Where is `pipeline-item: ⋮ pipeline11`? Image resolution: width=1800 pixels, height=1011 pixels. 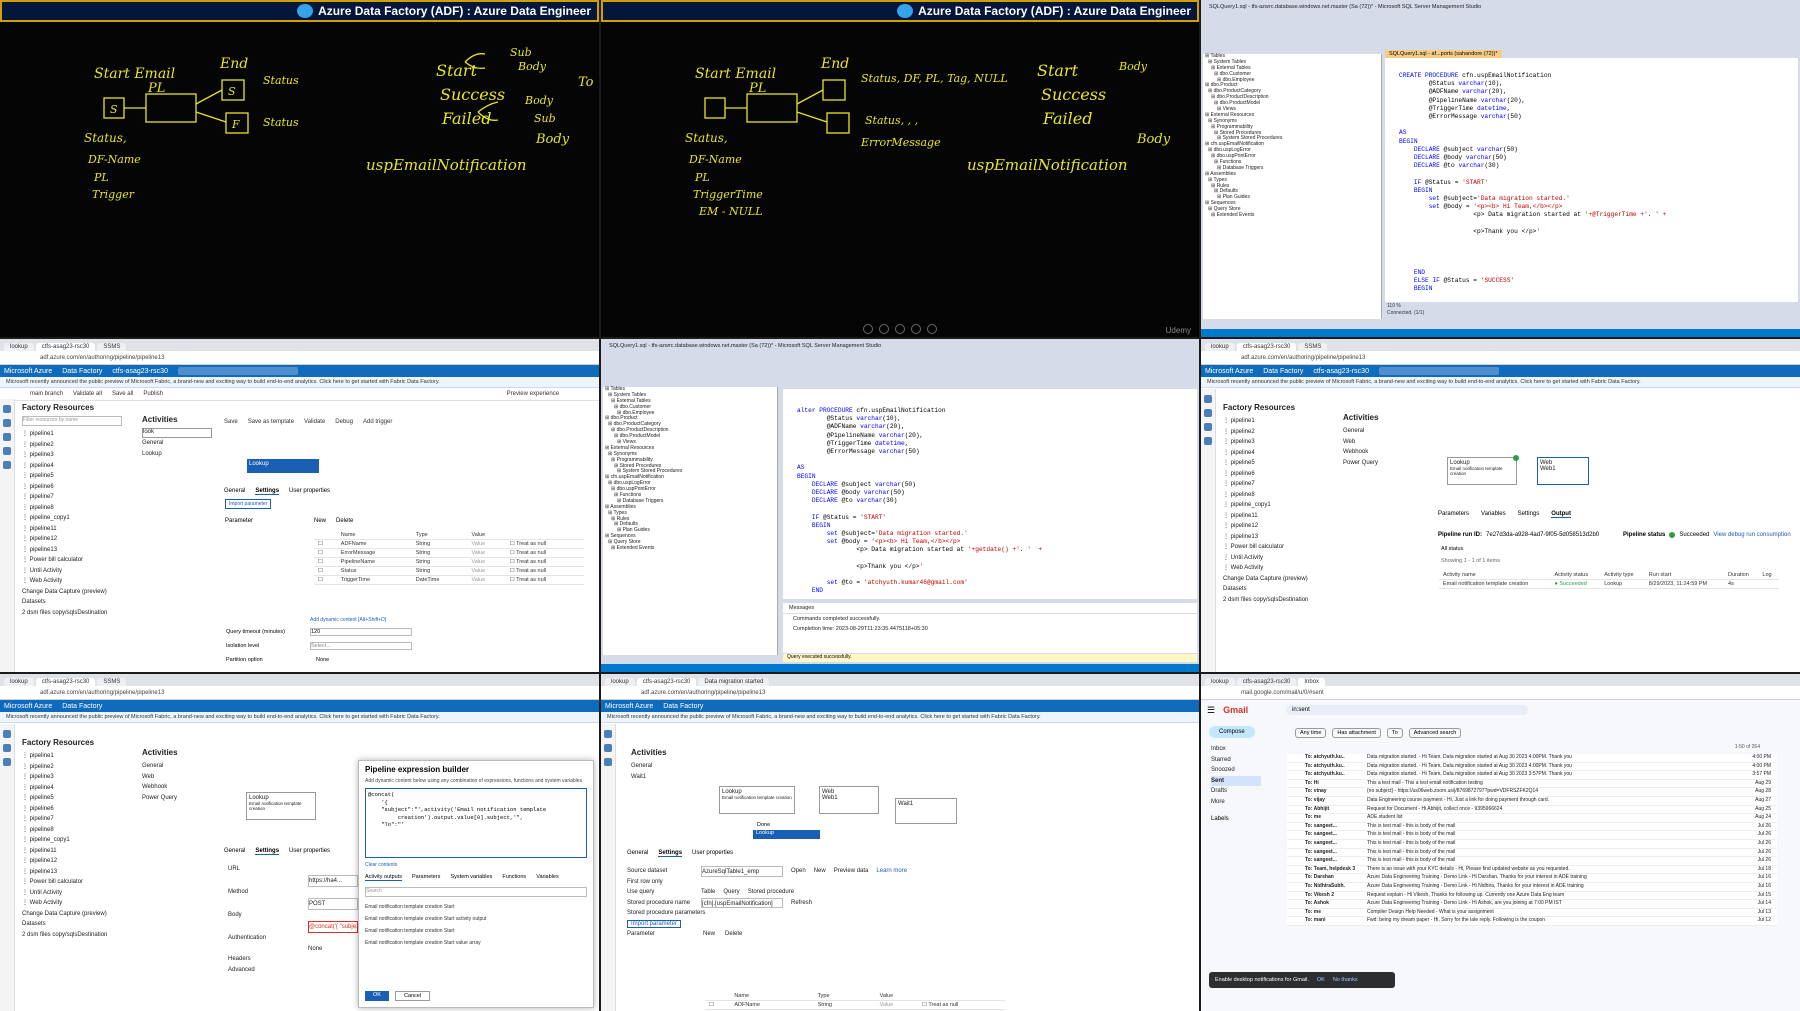
pipeline-item: ⋮ pipeline11 is located at coordinates (1273, 516).